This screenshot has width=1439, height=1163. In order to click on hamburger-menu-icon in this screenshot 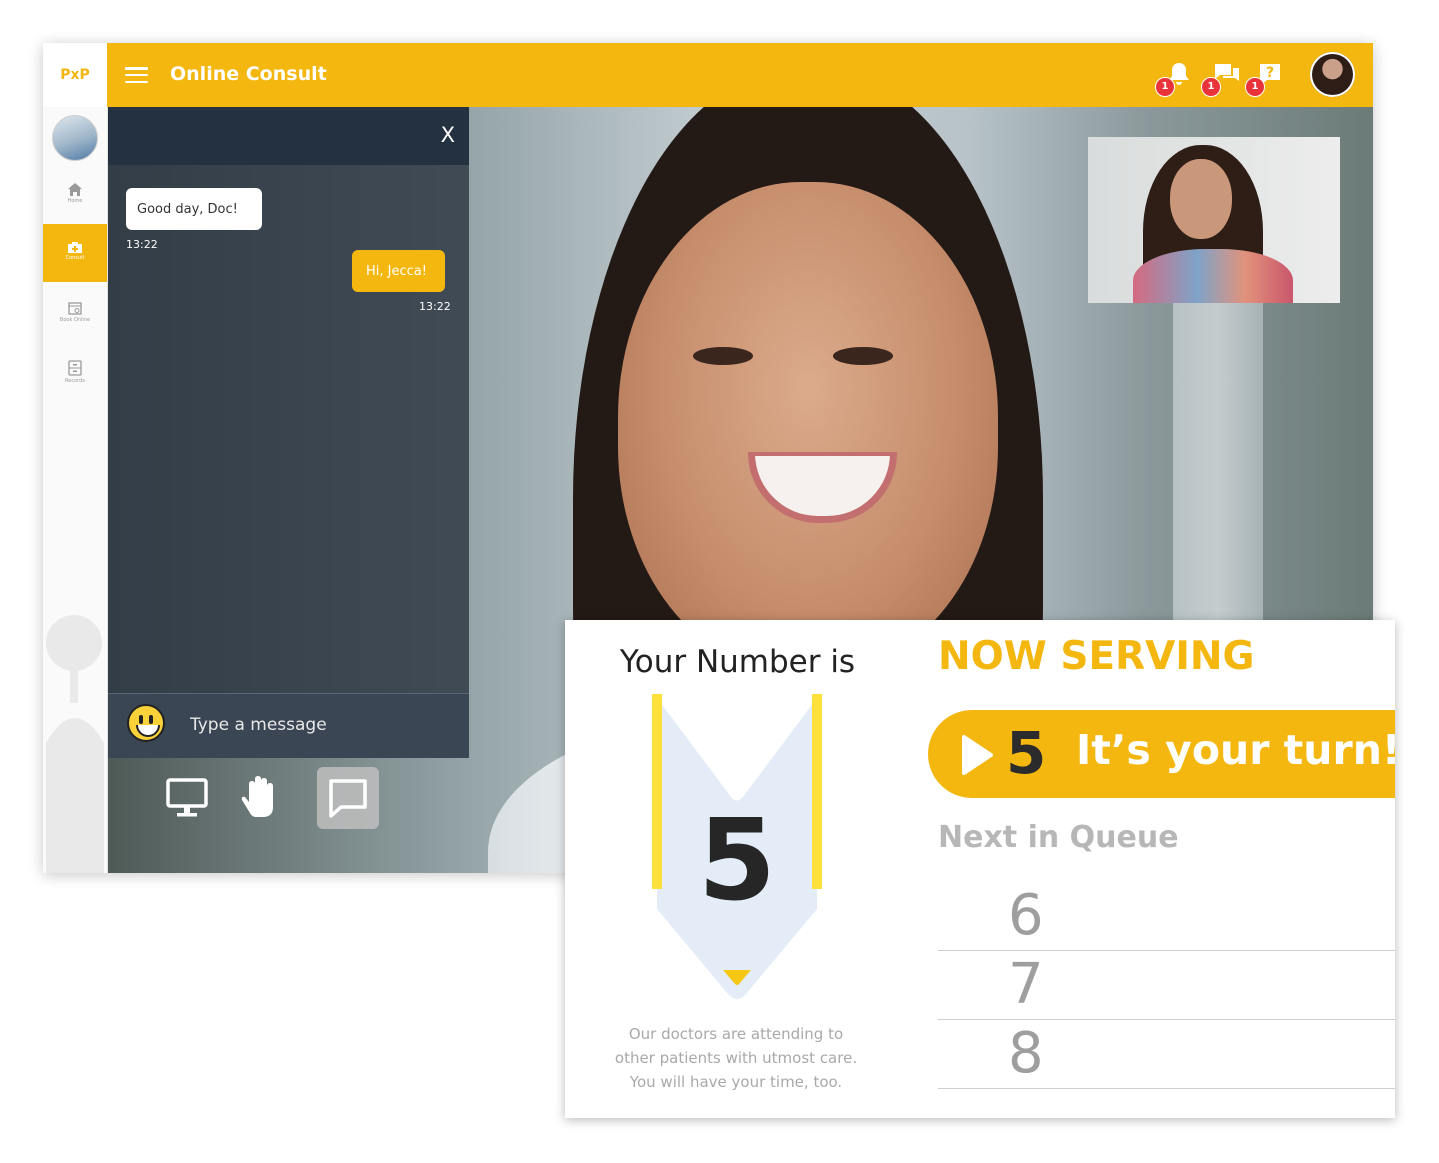, I will do `click(136, 75)`.